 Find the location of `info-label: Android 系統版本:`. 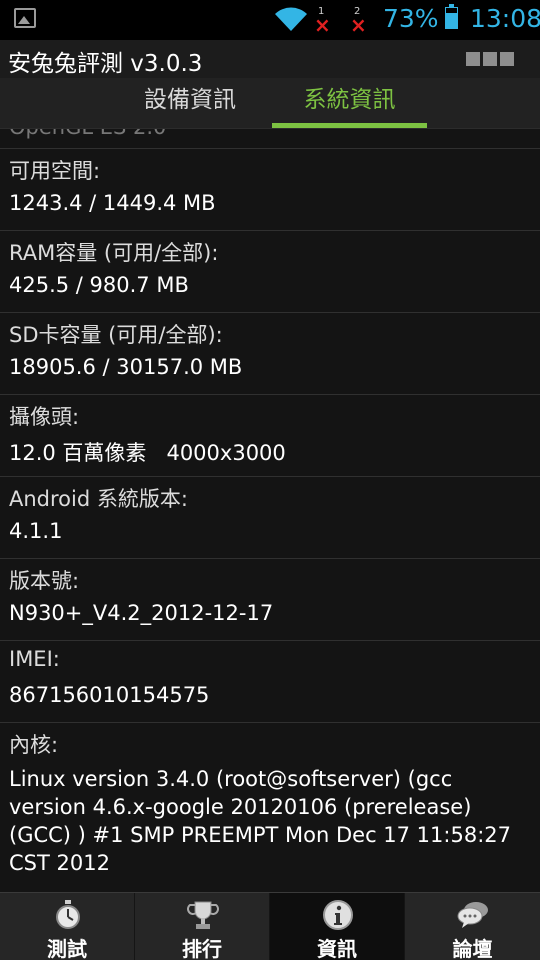

info-label: Android 系統版本: is located at coordinates (98, 499).